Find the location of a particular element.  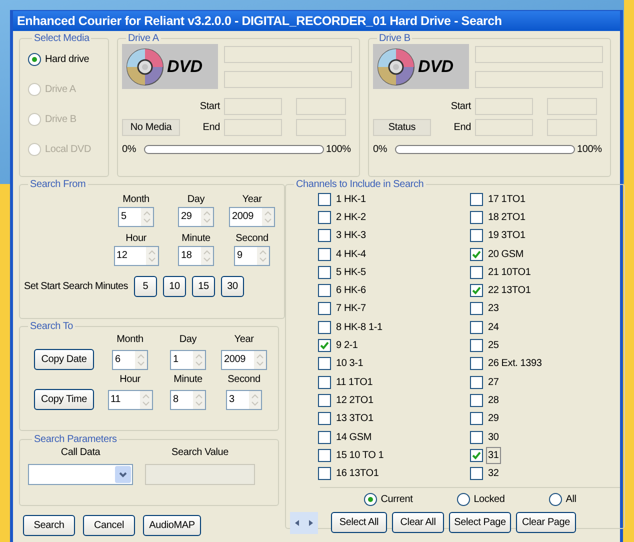

spin-field: 11 is located at coordinates (130, 400).